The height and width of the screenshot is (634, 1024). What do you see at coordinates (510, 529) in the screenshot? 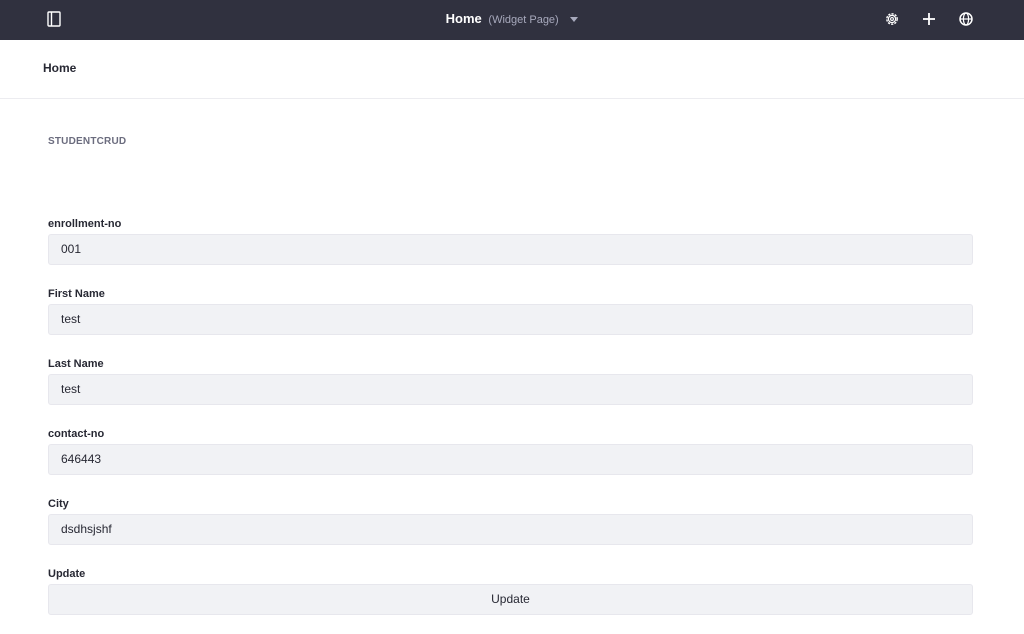
I see `city-input: dsdhsjshf` at bounding box center [510, 529].